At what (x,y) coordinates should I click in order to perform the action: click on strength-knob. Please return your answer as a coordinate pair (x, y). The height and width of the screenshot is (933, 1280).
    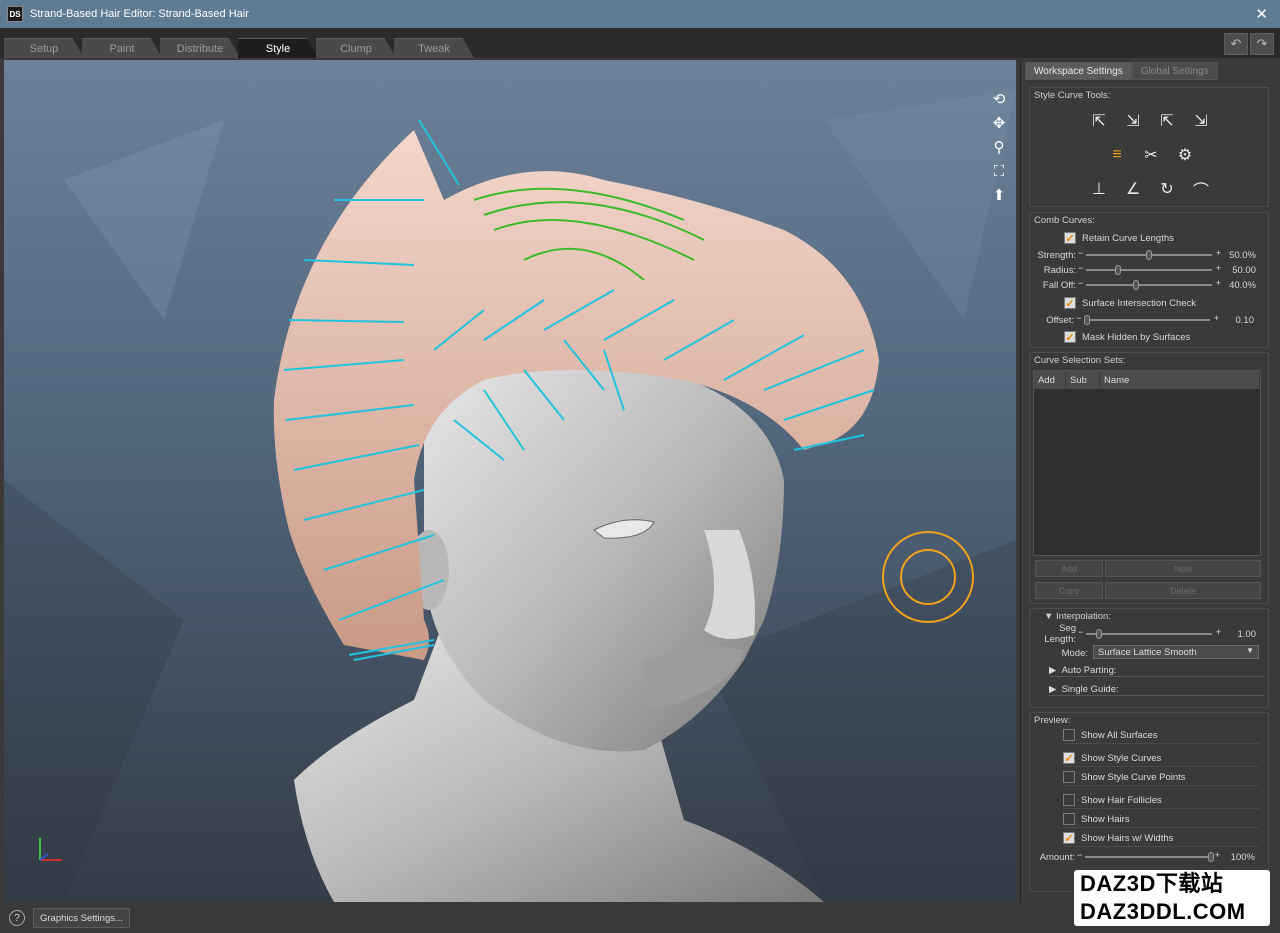
    Looking at the image, I should click on (1149, 255).